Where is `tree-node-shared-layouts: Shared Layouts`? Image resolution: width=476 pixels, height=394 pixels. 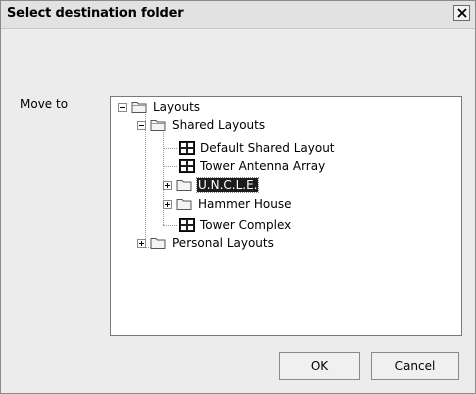 tree-node-shared-layouts: Shared Layouts is located at coordinates (201, 125).